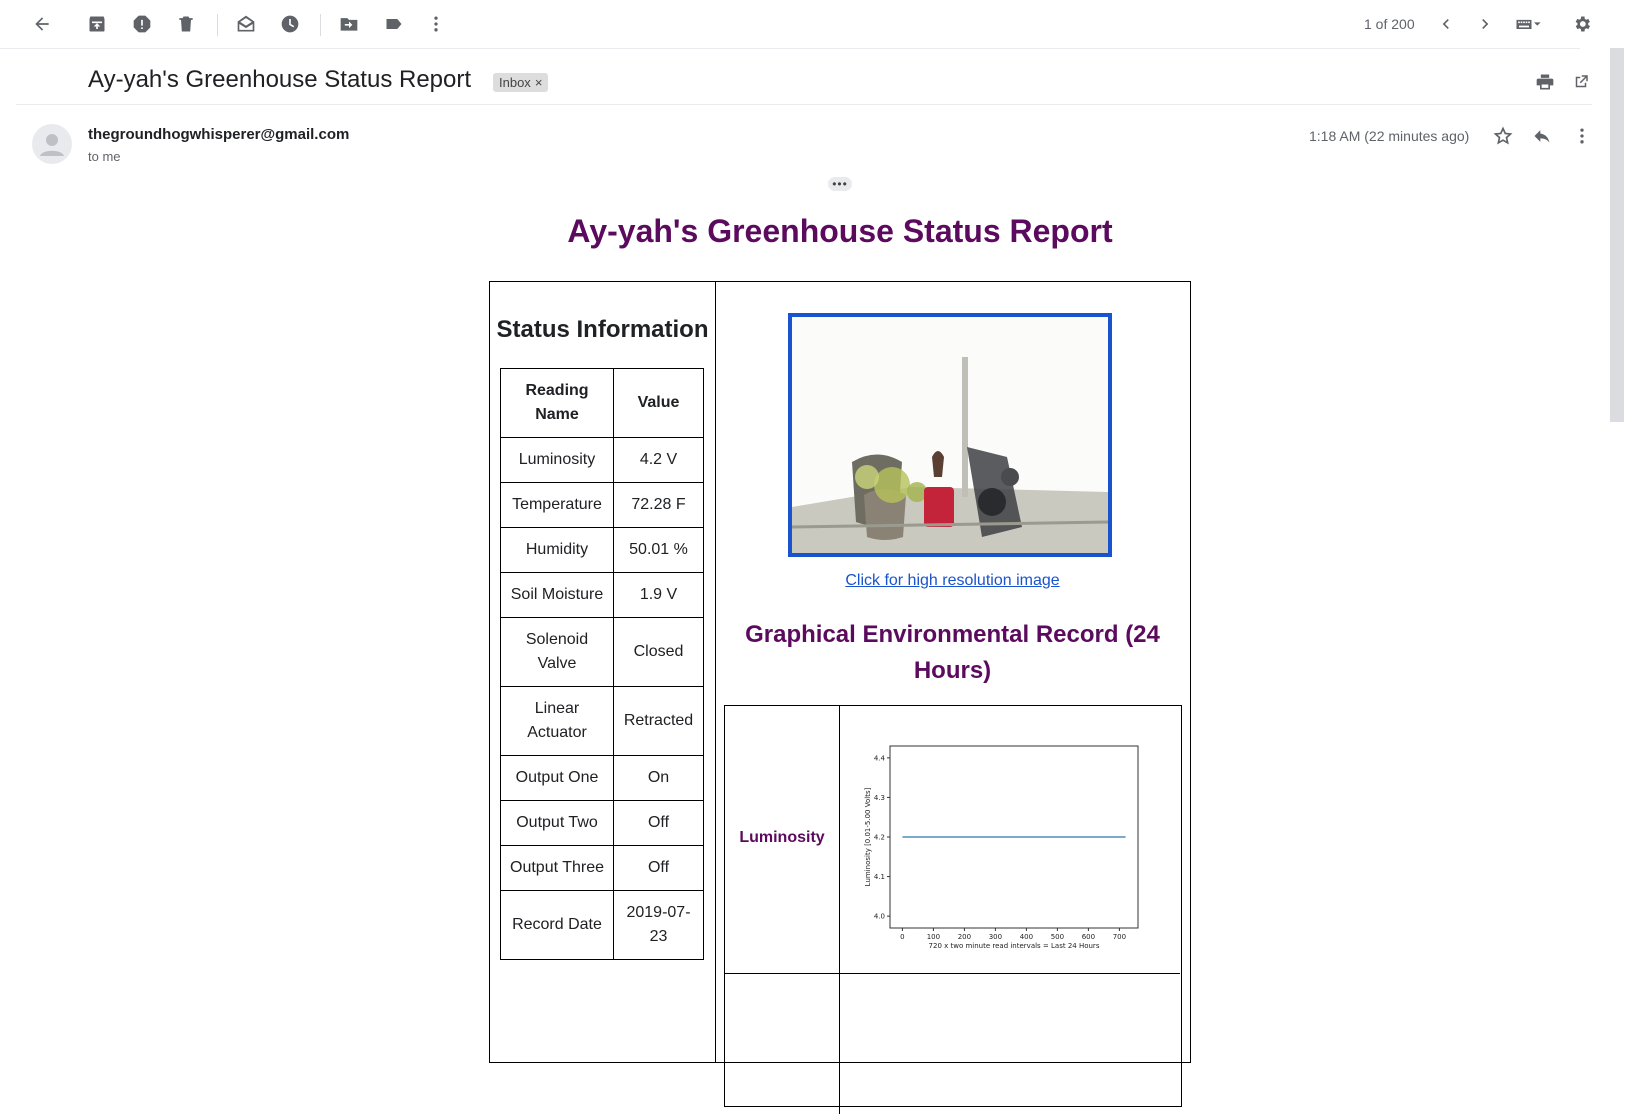  I want to click on sender-email: thegroundhogwhisperer@gmail.com, so click(218, 134).